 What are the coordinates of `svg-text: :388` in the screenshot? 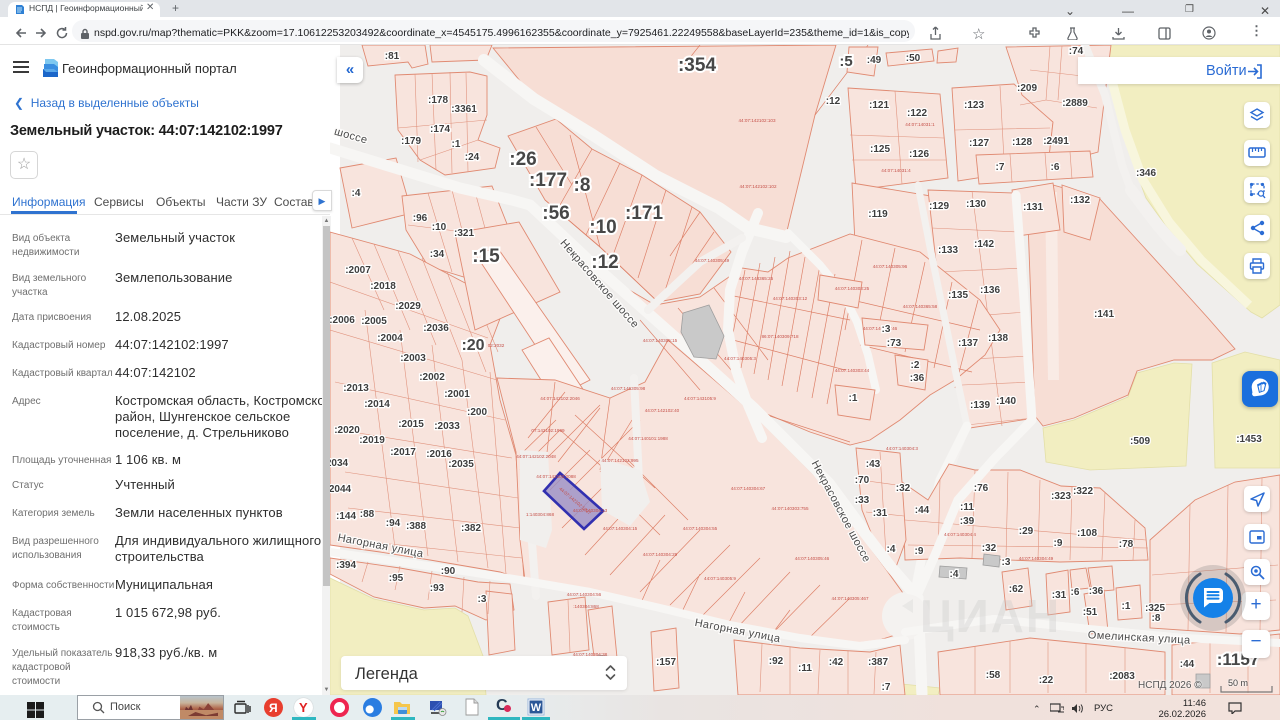 It's located at (416, 526).